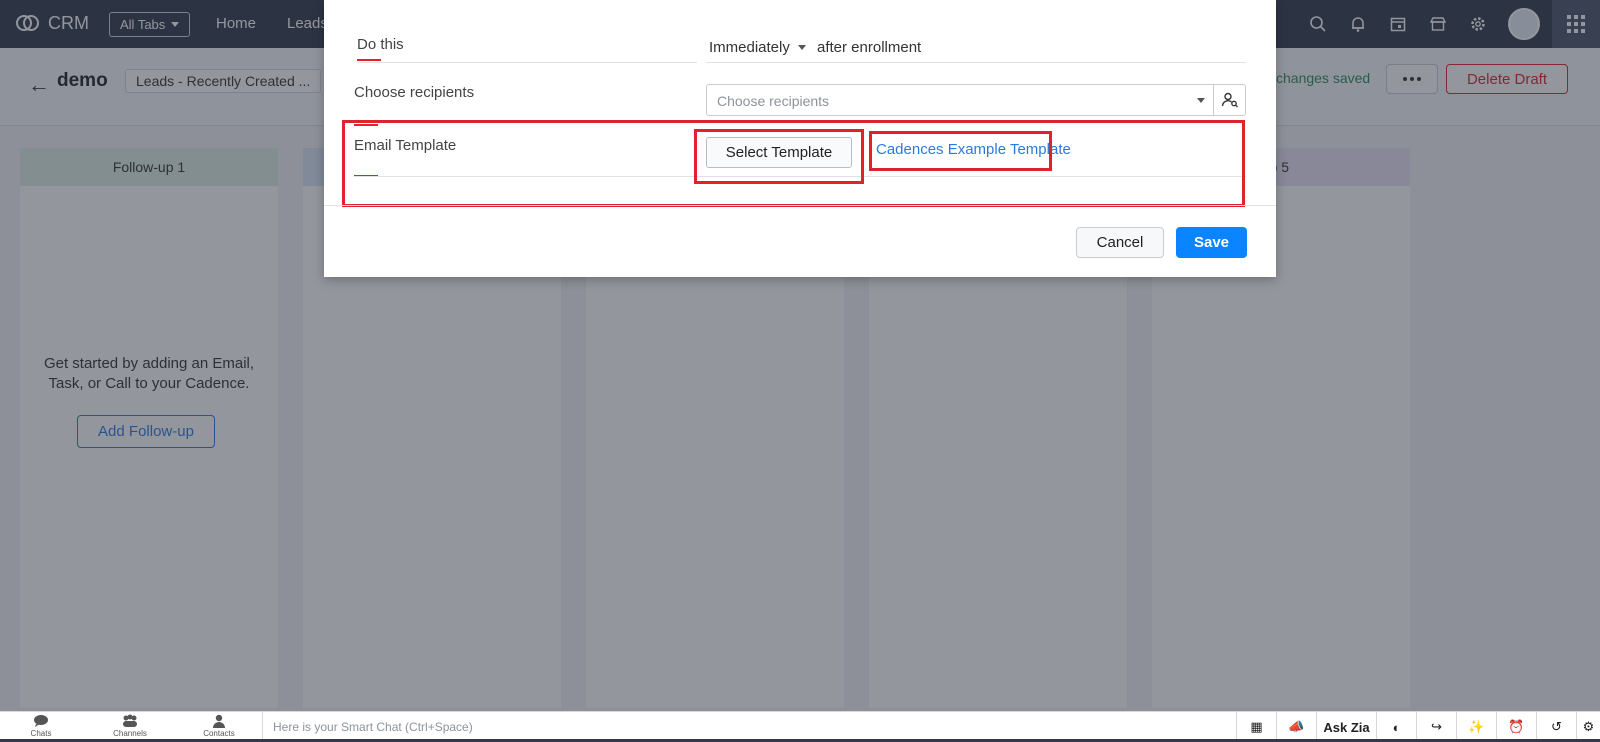 The image size is (1600, 742). Describe the element at coordinates (1516, 727) in the screenshot. I see `alarm-icon: ⏰` at that location.